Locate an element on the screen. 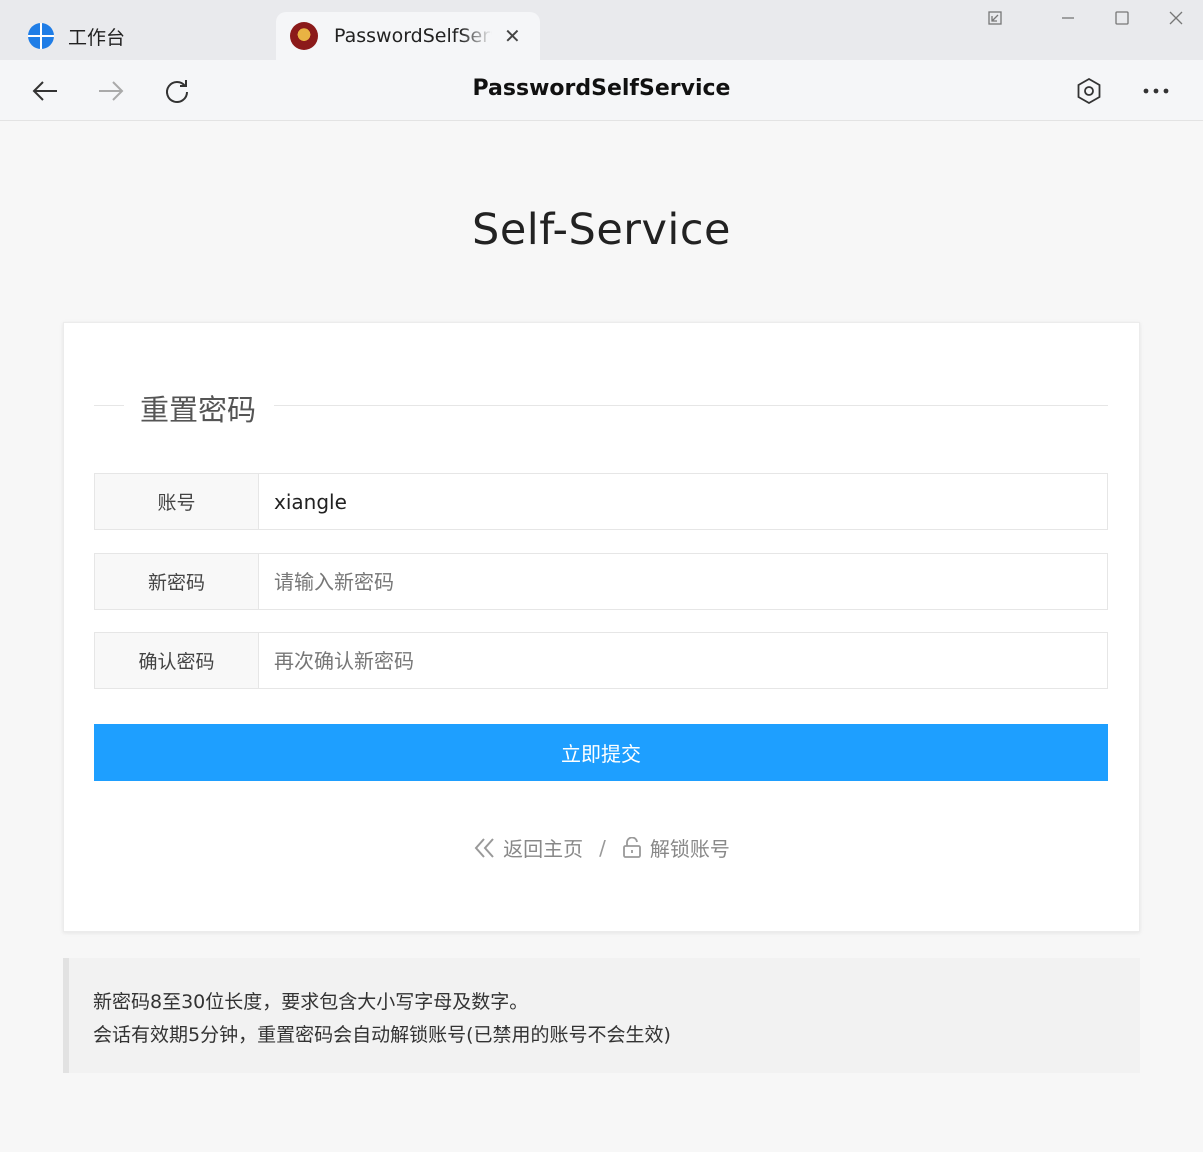 This screenshot has height=1152, width=1203. note-line: 新密码8至30位长度，要求包含大小写字母及数字。 is located at coordinates (311, 1002).